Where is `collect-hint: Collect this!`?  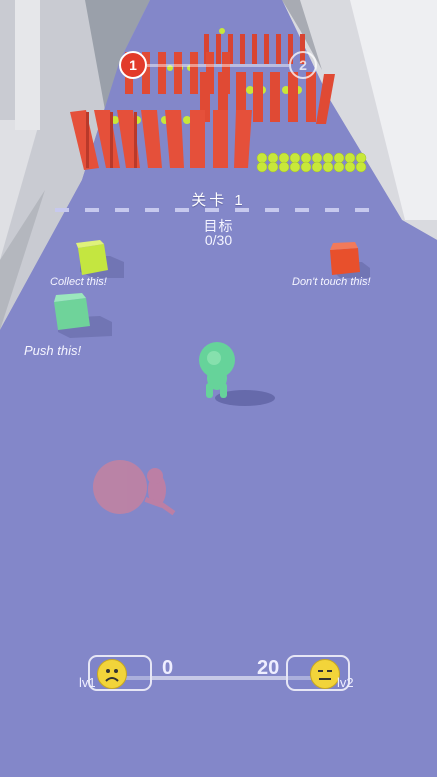
collect-hint: Collect this! is located at coordinates (78, 282).